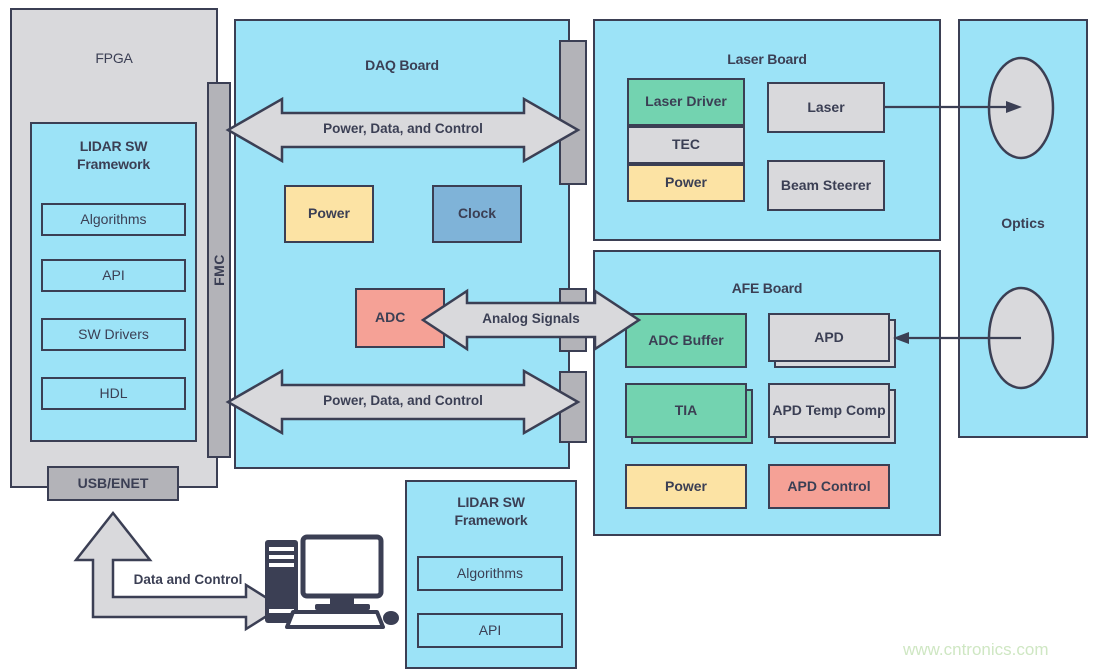  I want to click on fpga-framework-title-line2: Framework, so click(113, 164).